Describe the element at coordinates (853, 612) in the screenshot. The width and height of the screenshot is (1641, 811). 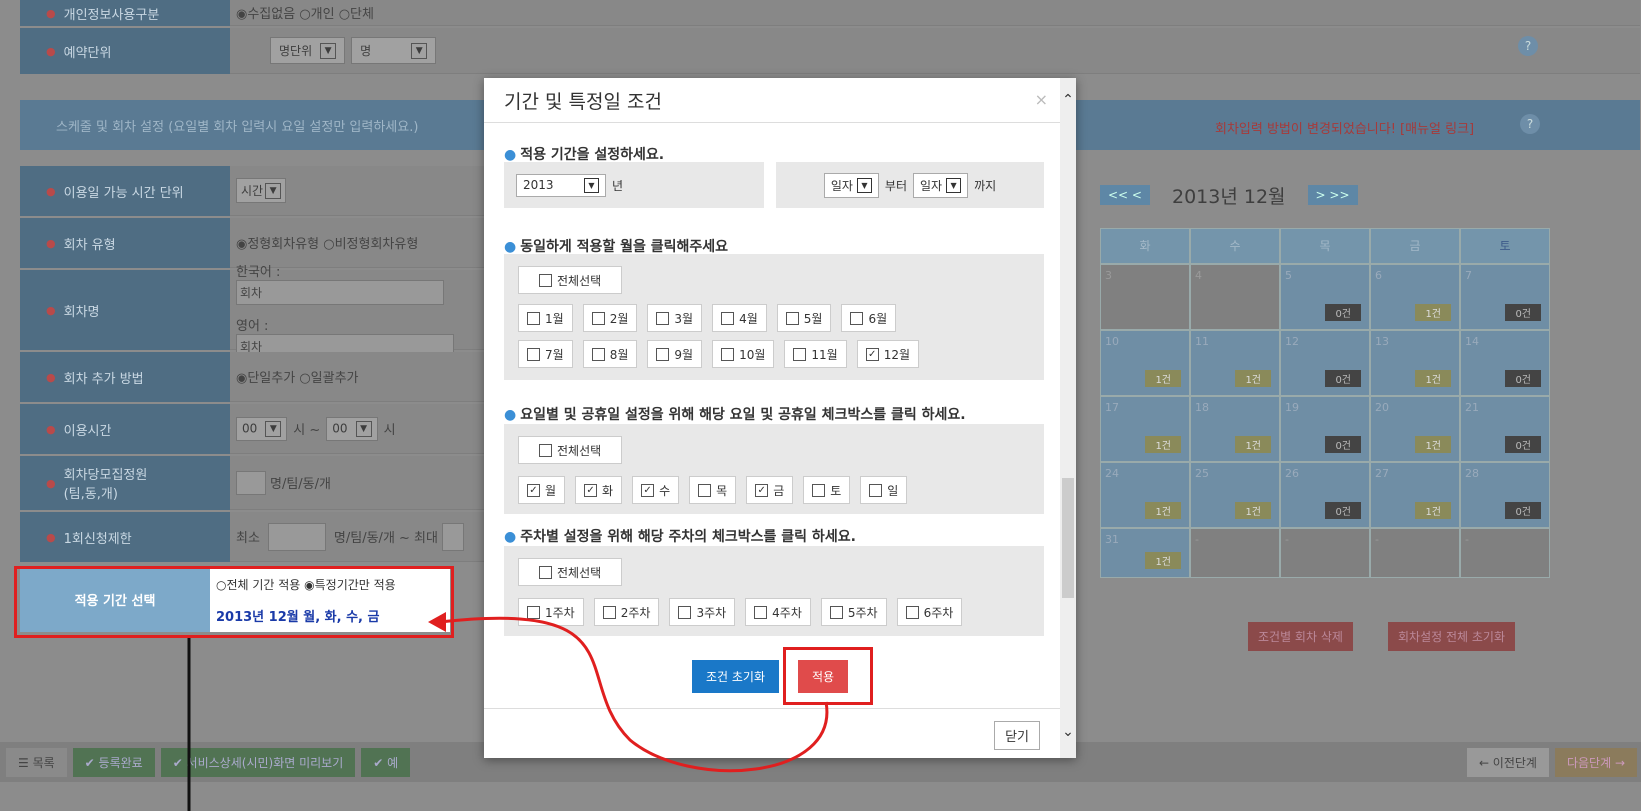
I see `checkbox-5주차: 5주차` at that location.